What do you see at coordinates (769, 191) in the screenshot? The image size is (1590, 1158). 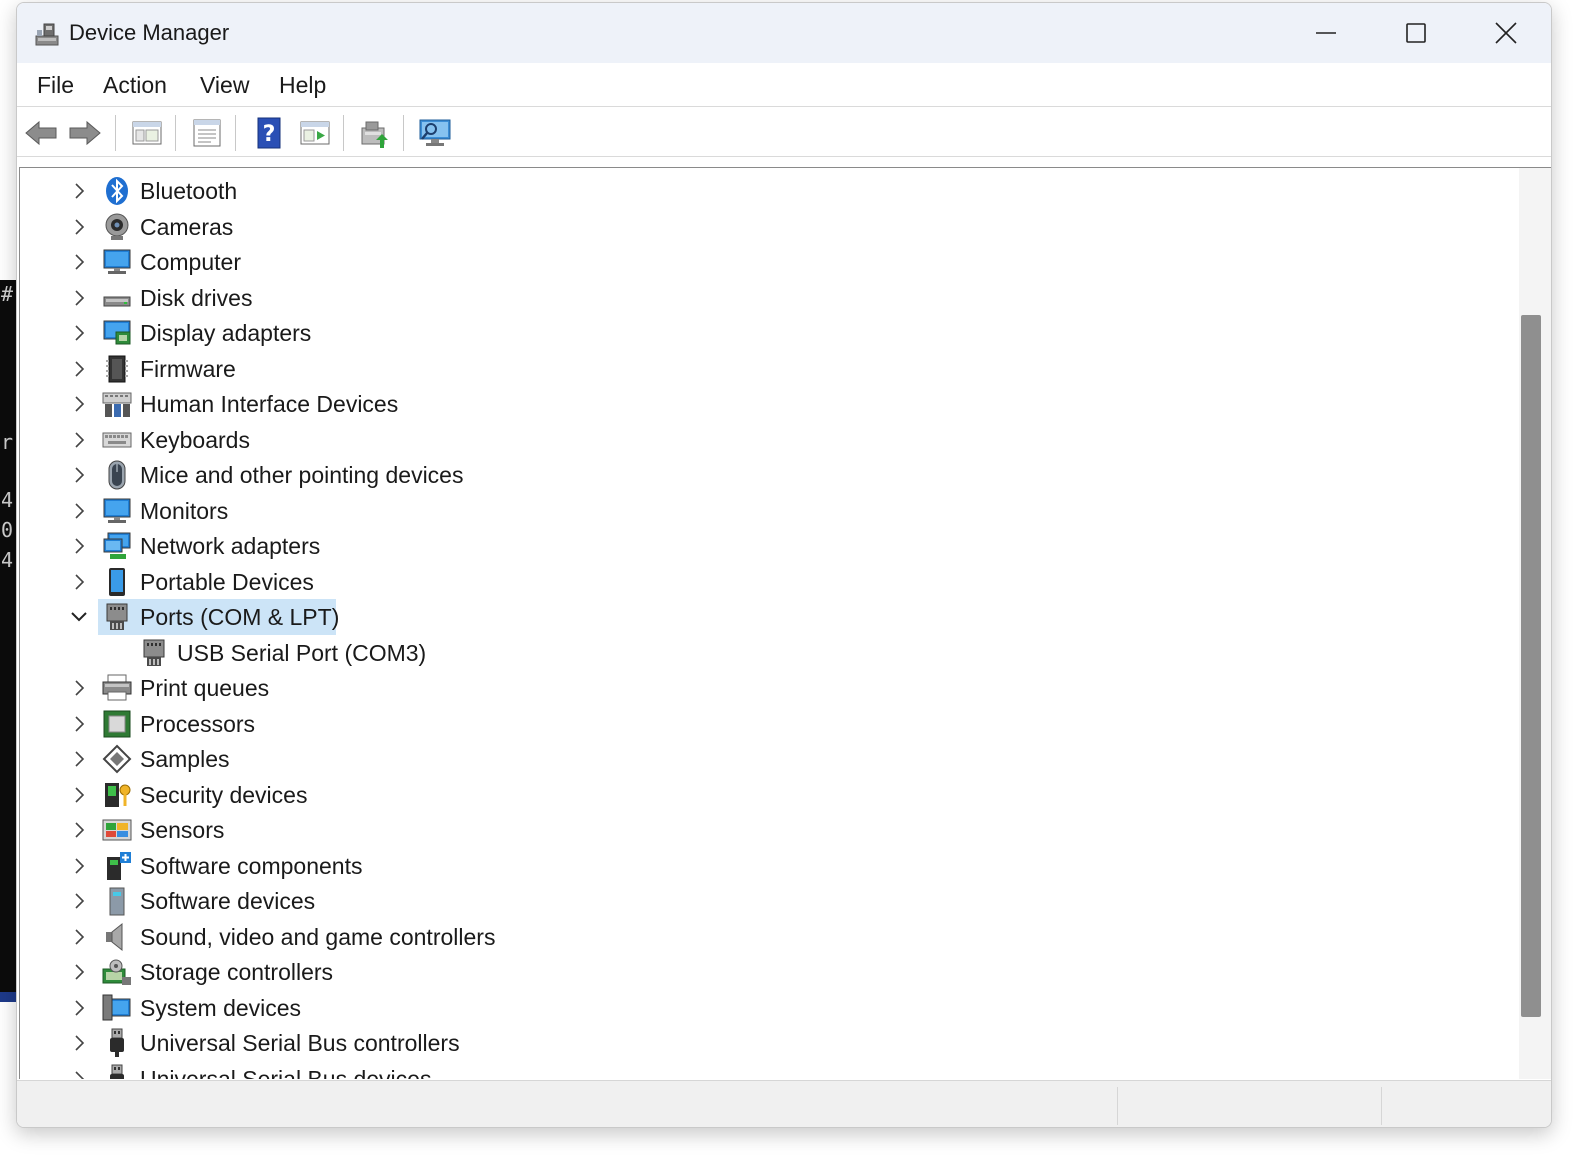 I see `device-category: Bluetooth` at bounding box center [769, 191].